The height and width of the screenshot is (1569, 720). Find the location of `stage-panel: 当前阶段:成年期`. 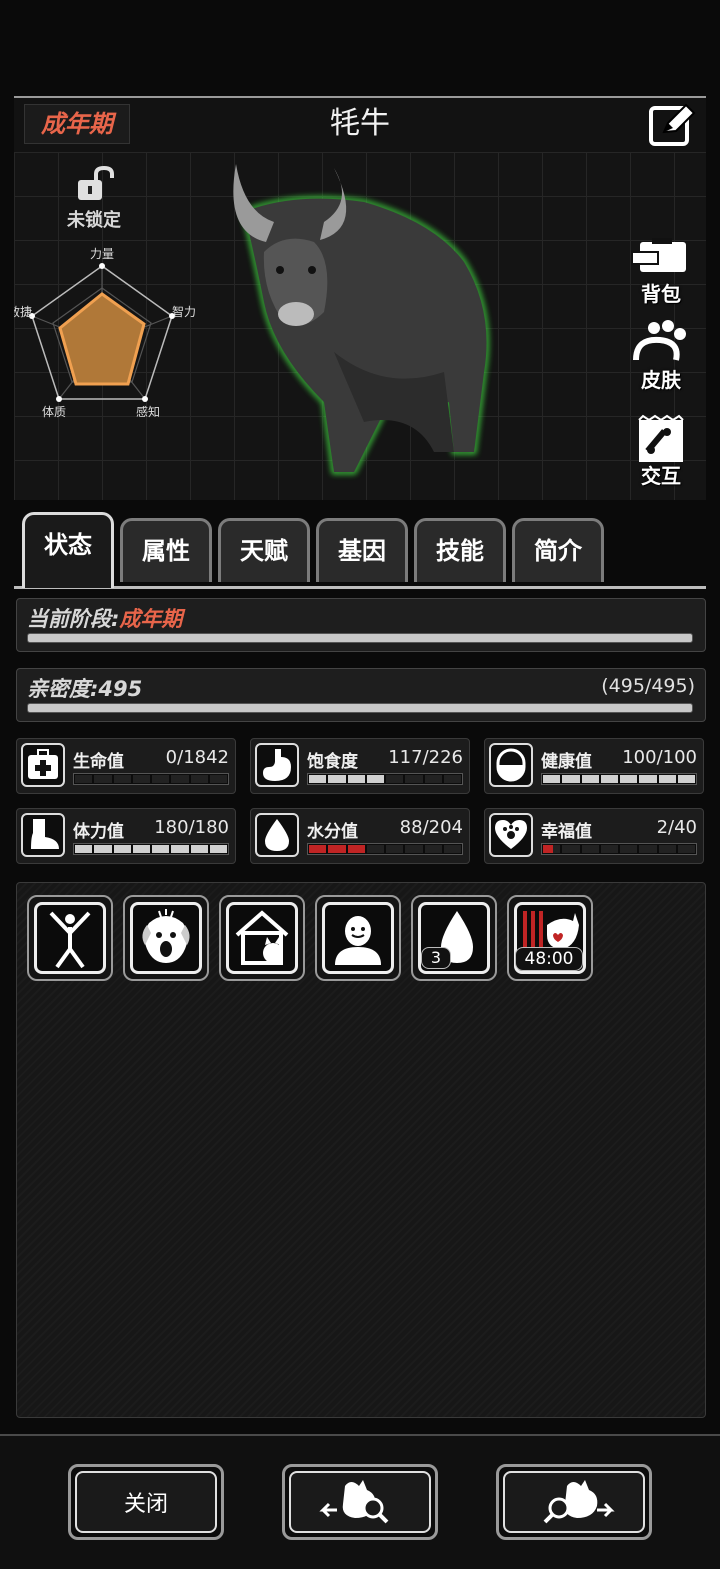

stage-panel: 当前阶段:成年期 is located at coordinates (361, 625).